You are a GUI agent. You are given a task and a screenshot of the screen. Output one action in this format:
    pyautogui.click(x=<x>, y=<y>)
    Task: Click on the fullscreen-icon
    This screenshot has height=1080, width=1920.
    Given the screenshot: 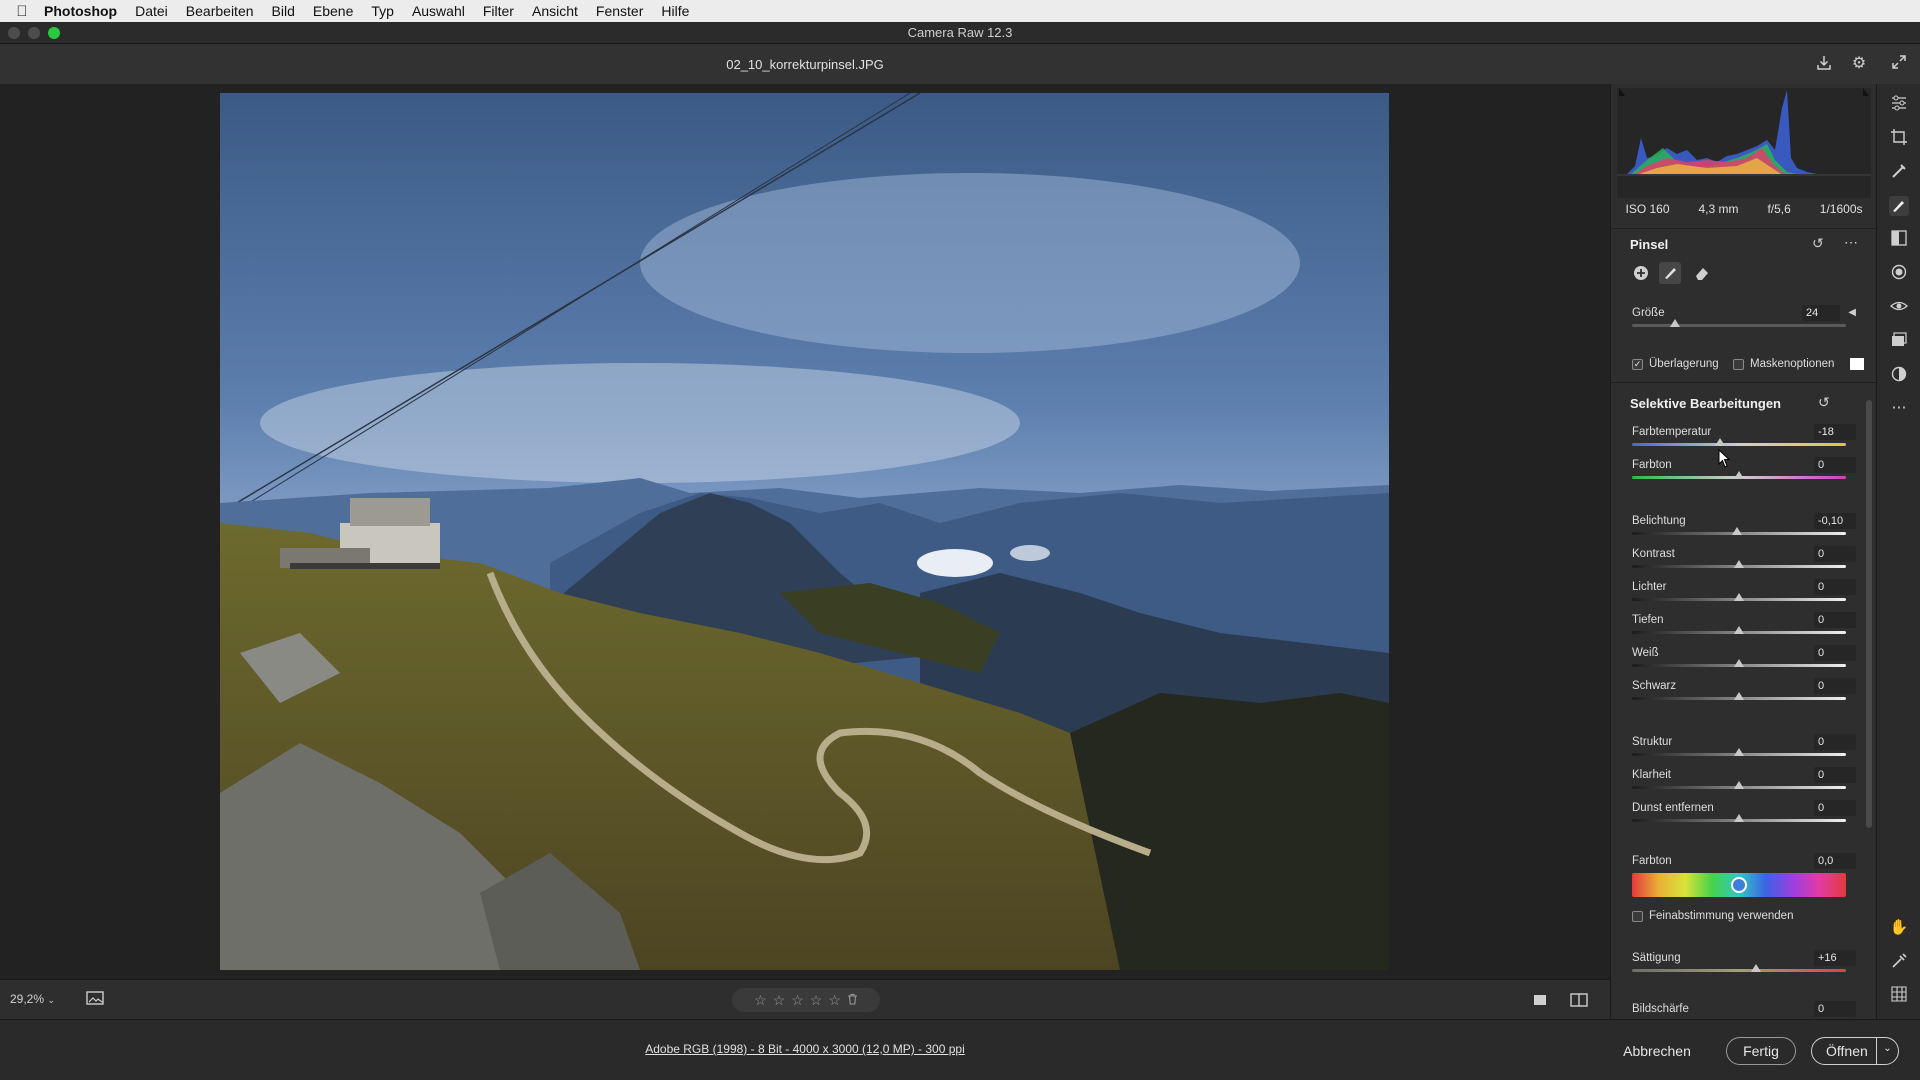 What is the action you would take?
    pyautogui.click(x=1899, y=64)
    